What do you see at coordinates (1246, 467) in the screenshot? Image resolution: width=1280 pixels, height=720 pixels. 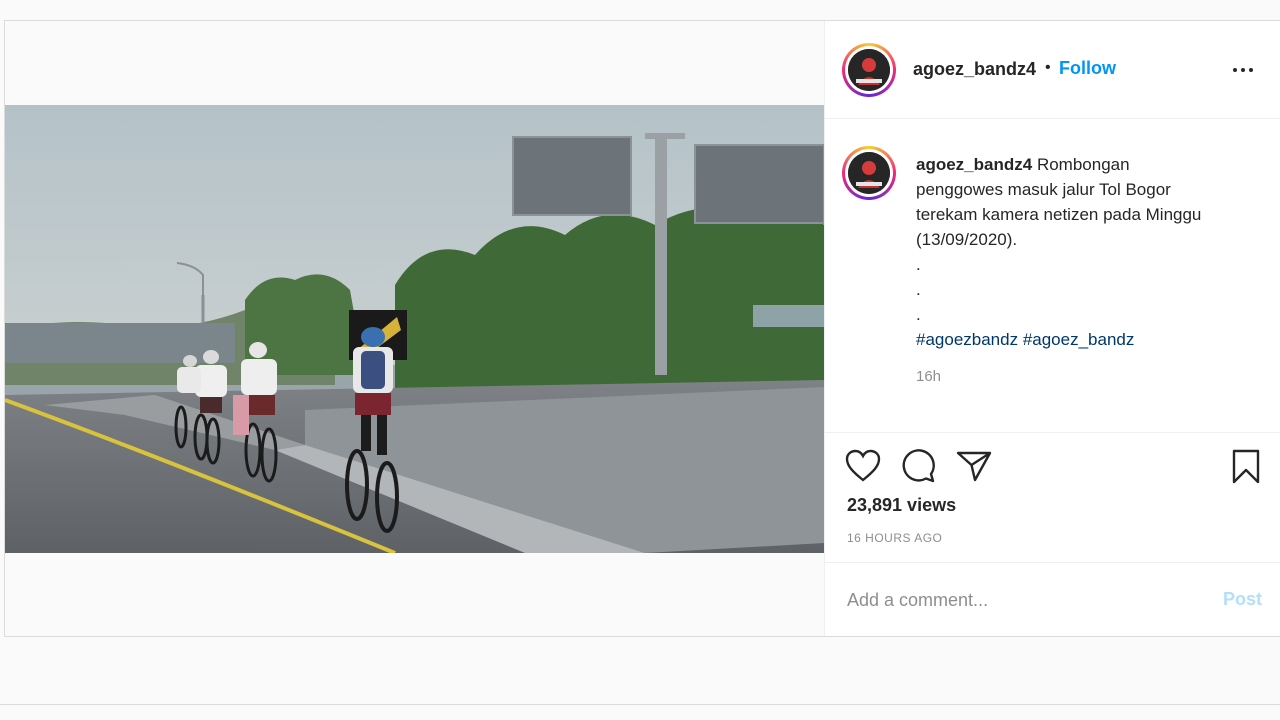 I see `bookmark-icon` at bounding box center [1246, 467].